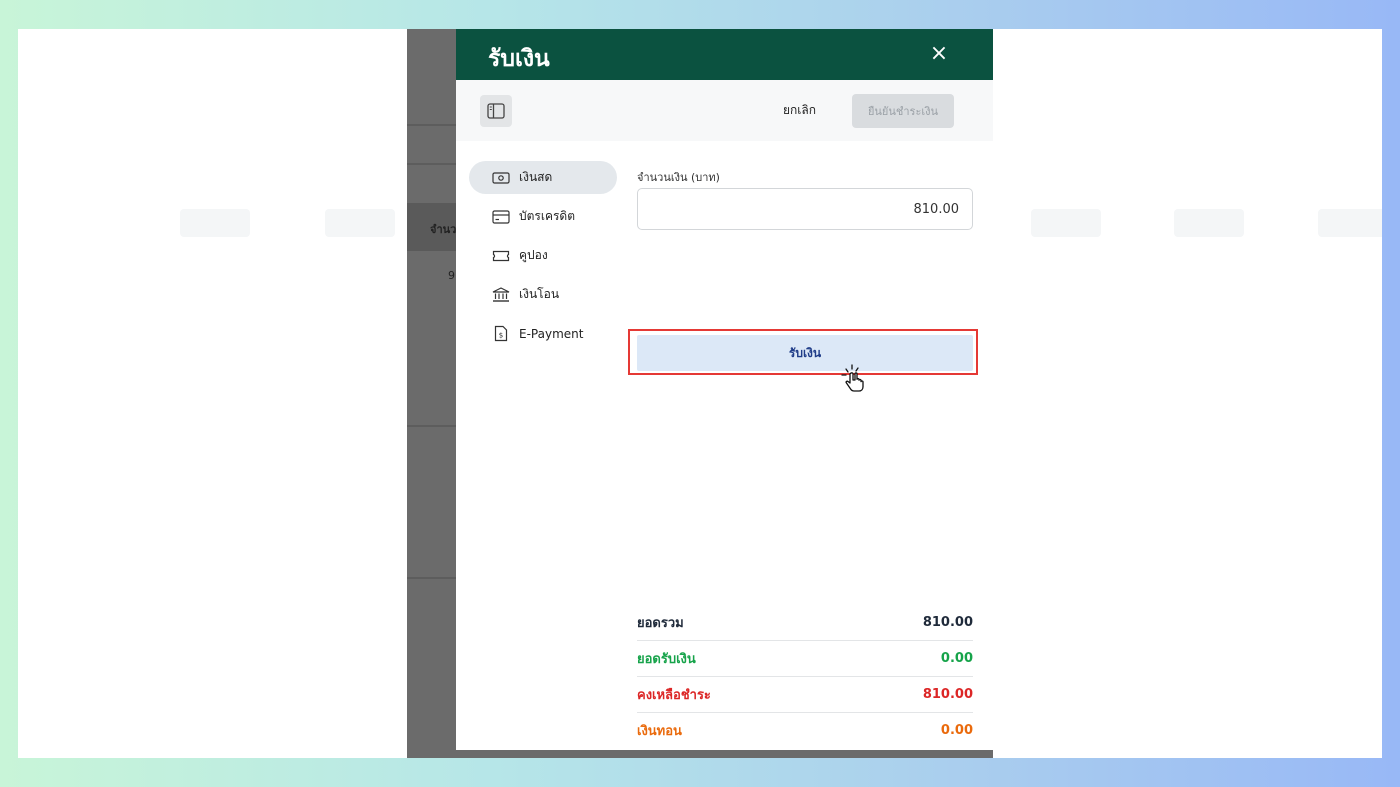 This screenshot has height=787, width=1400. Describe the element at coordinates (805, 659) in the screenshot. I see `summary-received-row: ยอดรับเงิน 0.00` at that location.